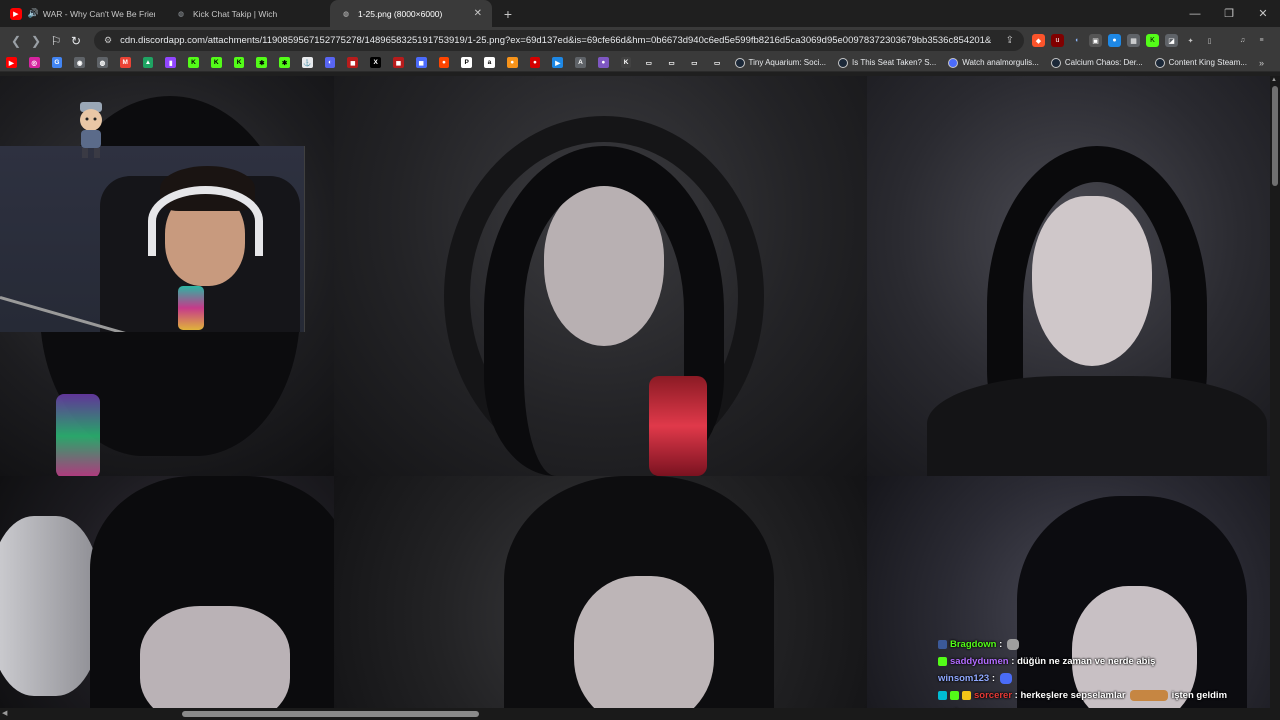 This screenshot has width=1280, height=720. I want to click on minimize-button: —, so click(1195, 13).